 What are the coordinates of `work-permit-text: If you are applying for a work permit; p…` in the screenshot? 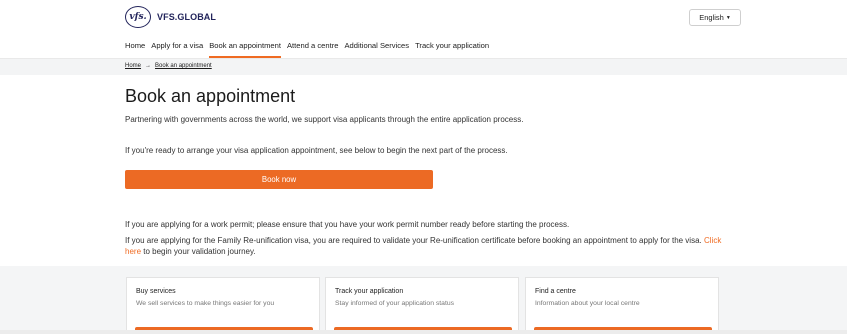 It's located at (347, 224).